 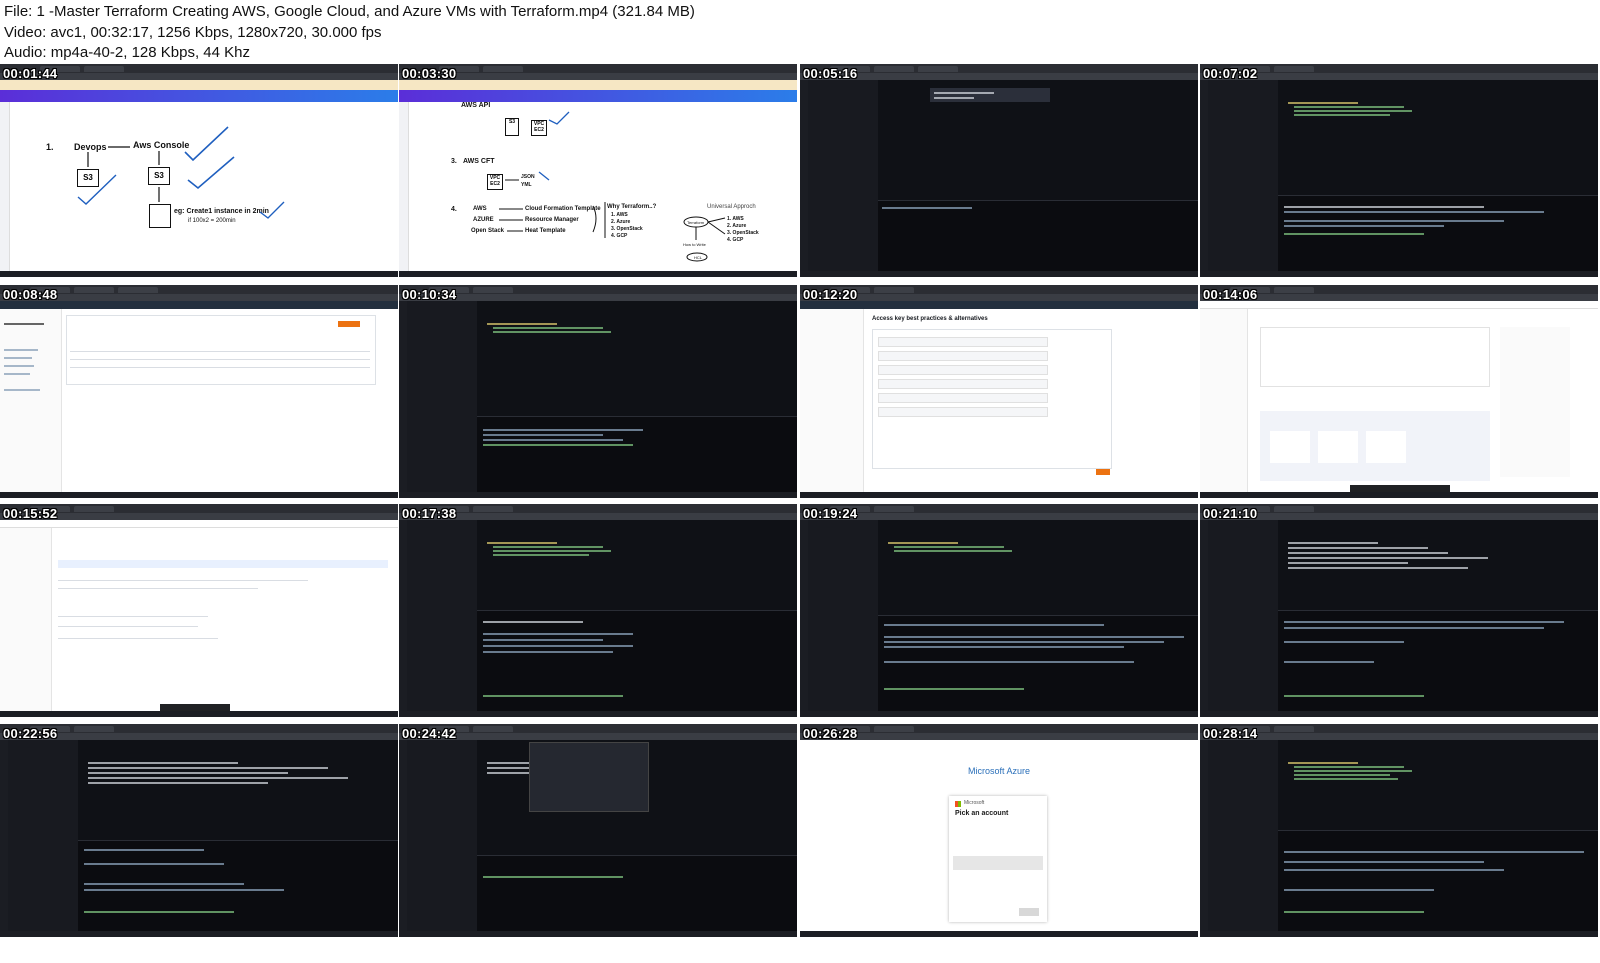 I want to click on timestamp: 00:24:42, so click(x=429, y=733).